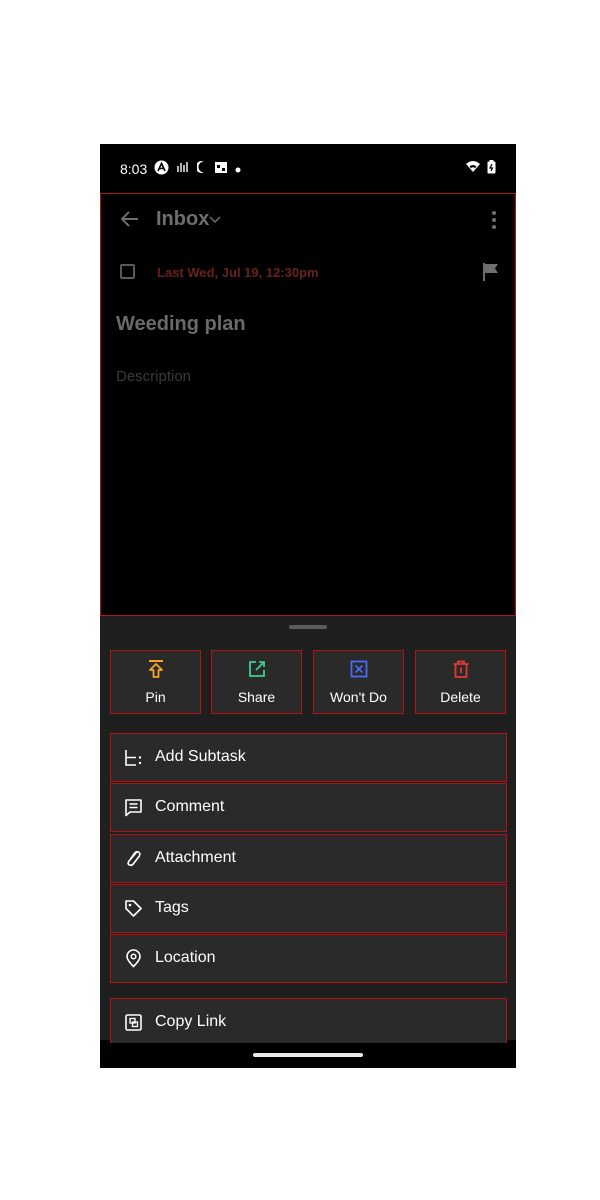 This screenshot has height=1200, width=600. Describe the element at coordinates (182, 219) in the screenshot. I see `list-title: Inbox` at that location.